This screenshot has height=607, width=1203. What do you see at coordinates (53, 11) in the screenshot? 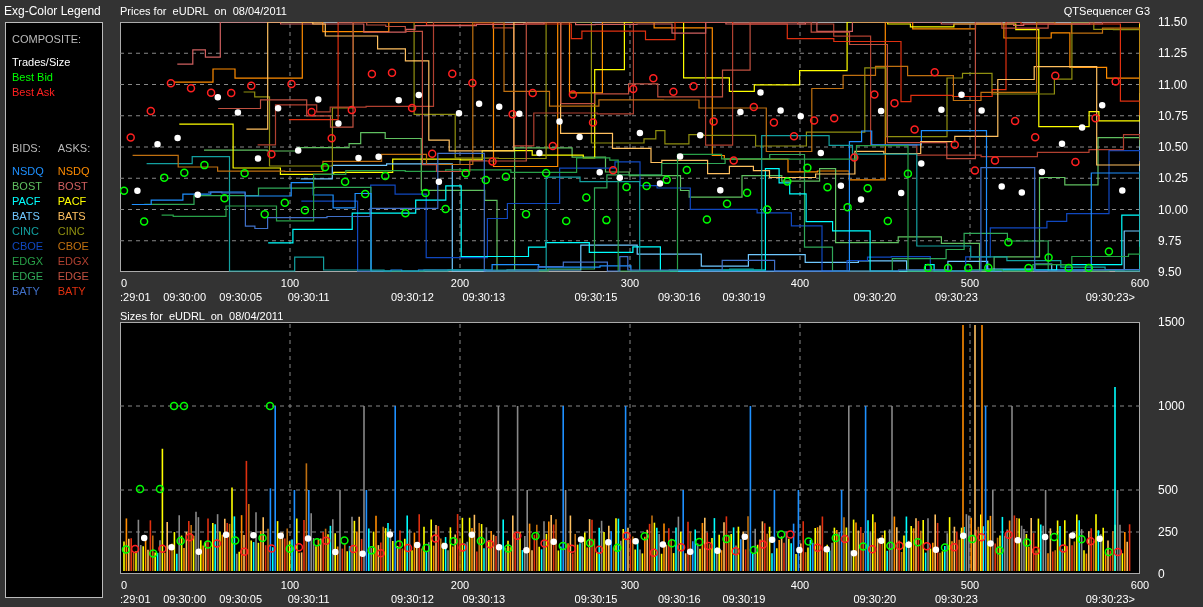
I see `legend-title: Exg-Color Legend` at bounding box center [53, 11].